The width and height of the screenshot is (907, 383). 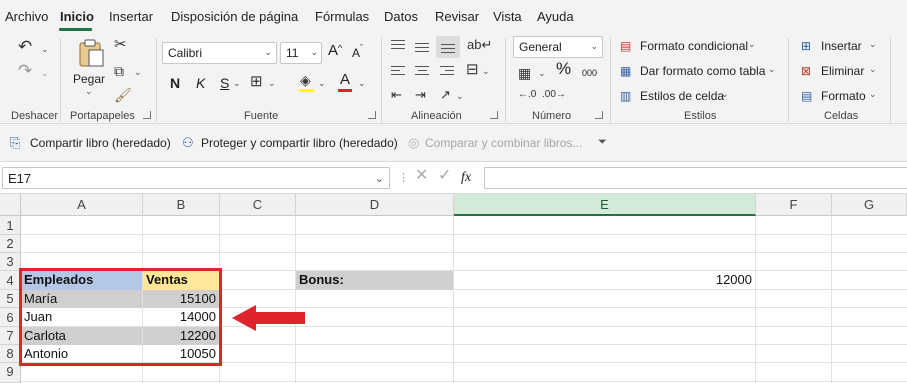 What do you see at coordinates (219, 53) in the screenshot?
I see `font-name-dropdown: Calibri ⌄` at bounding box center [219, 53].